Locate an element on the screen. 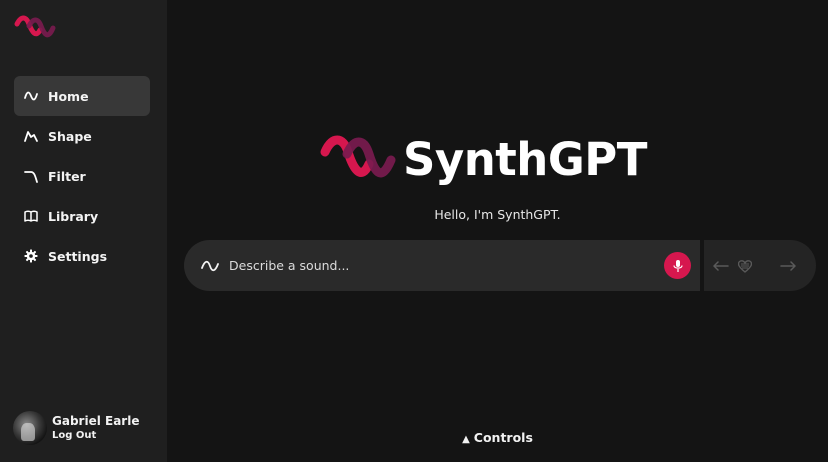  sidebar-item-filter: Filter is located at coordinates (82, 176).